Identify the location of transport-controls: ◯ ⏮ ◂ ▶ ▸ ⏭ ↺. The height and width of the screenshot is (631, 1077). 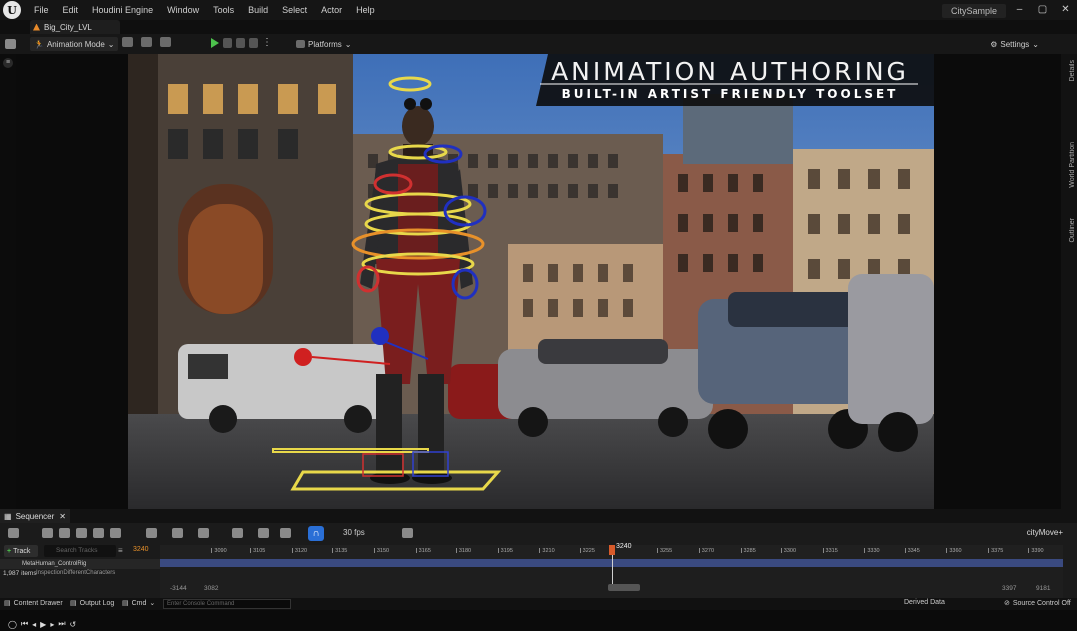
(80, 624).